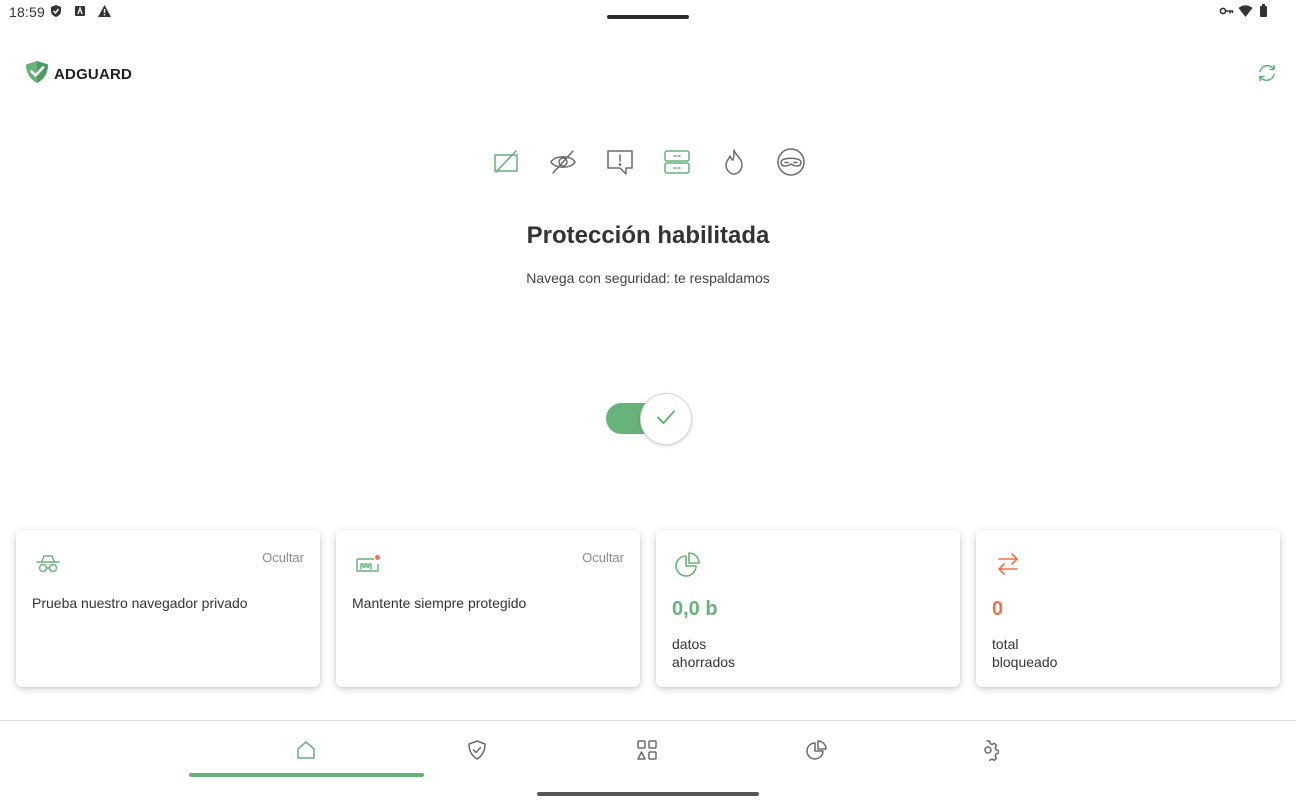  Describe the element at coordinates (648, 17) in the screenshot. I see `camera-notch` at that location.